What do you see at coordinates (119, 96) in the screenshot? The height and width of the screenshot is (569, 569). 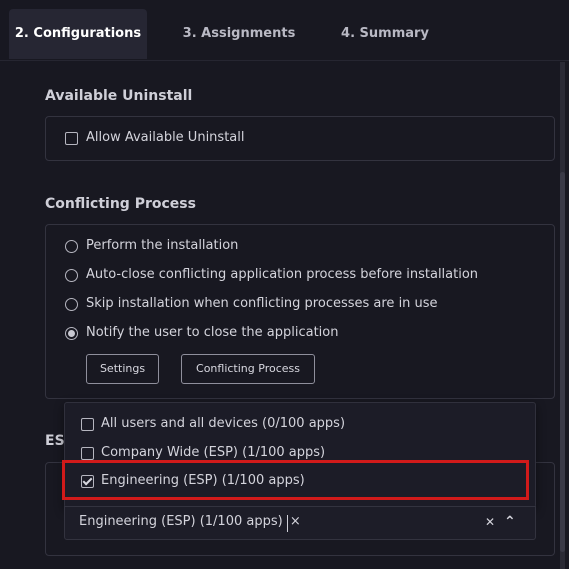 I see `available-uninstall-title: Available Uninstall` at bounding box center [119, 96].